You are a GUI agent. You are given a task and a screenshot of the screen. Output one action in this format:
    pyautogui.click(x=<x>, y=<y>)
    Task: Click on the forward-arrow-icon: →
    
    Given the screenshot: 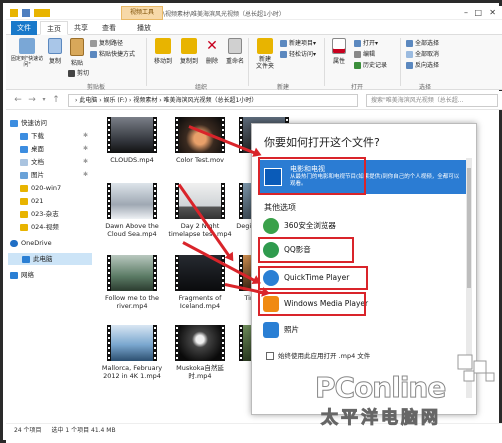 What is the action you would take?
    pyautogui.click(x=32, y=100)
    